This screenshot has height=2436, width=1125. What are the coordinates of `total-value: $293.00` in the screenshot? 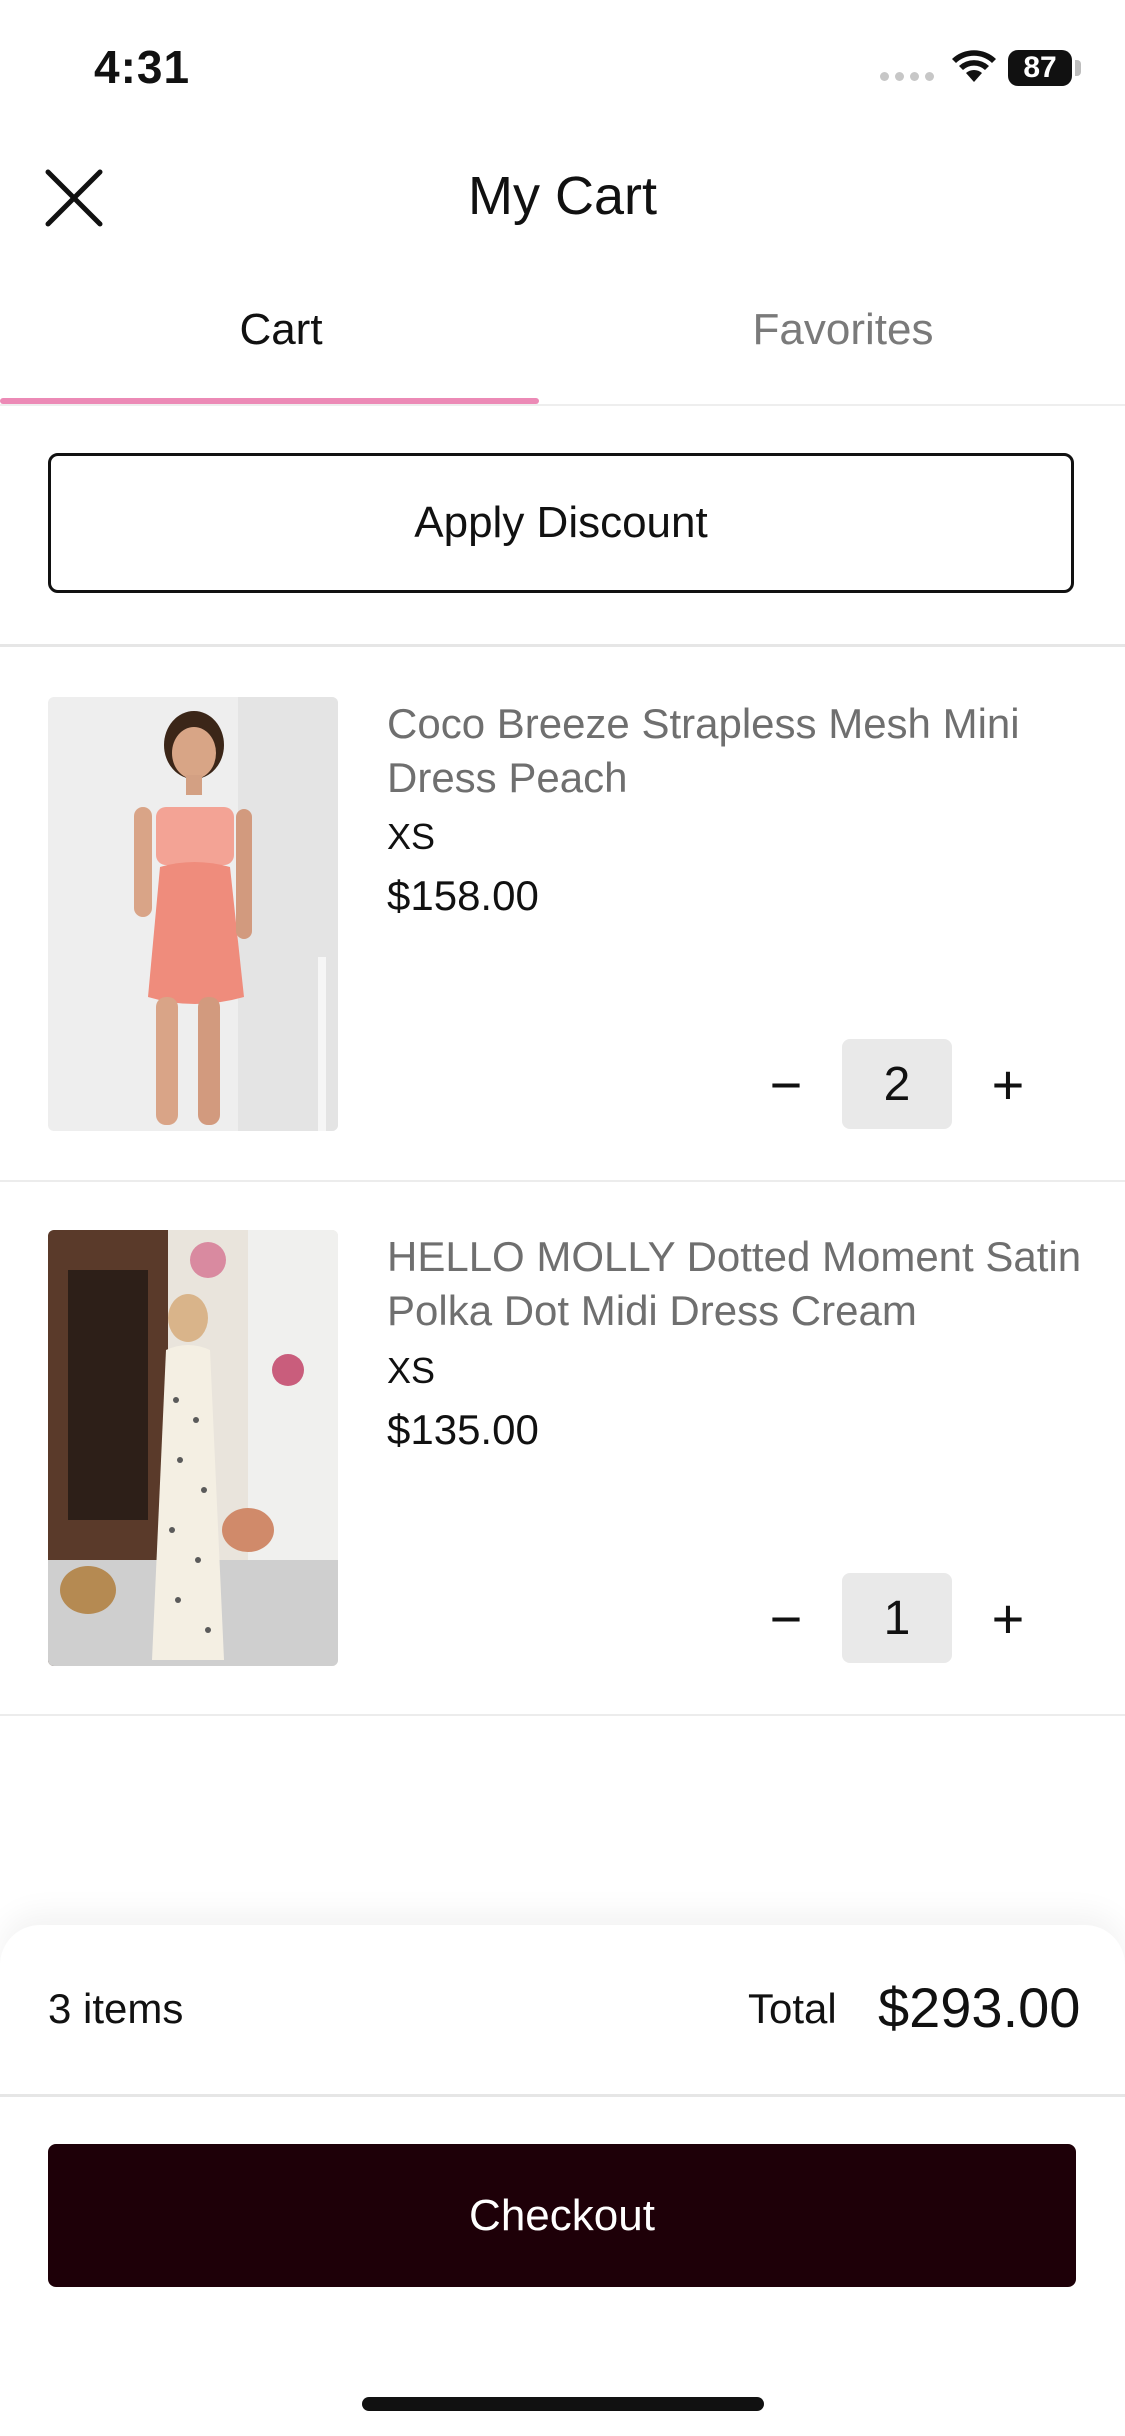 It's located at (979, 2007).